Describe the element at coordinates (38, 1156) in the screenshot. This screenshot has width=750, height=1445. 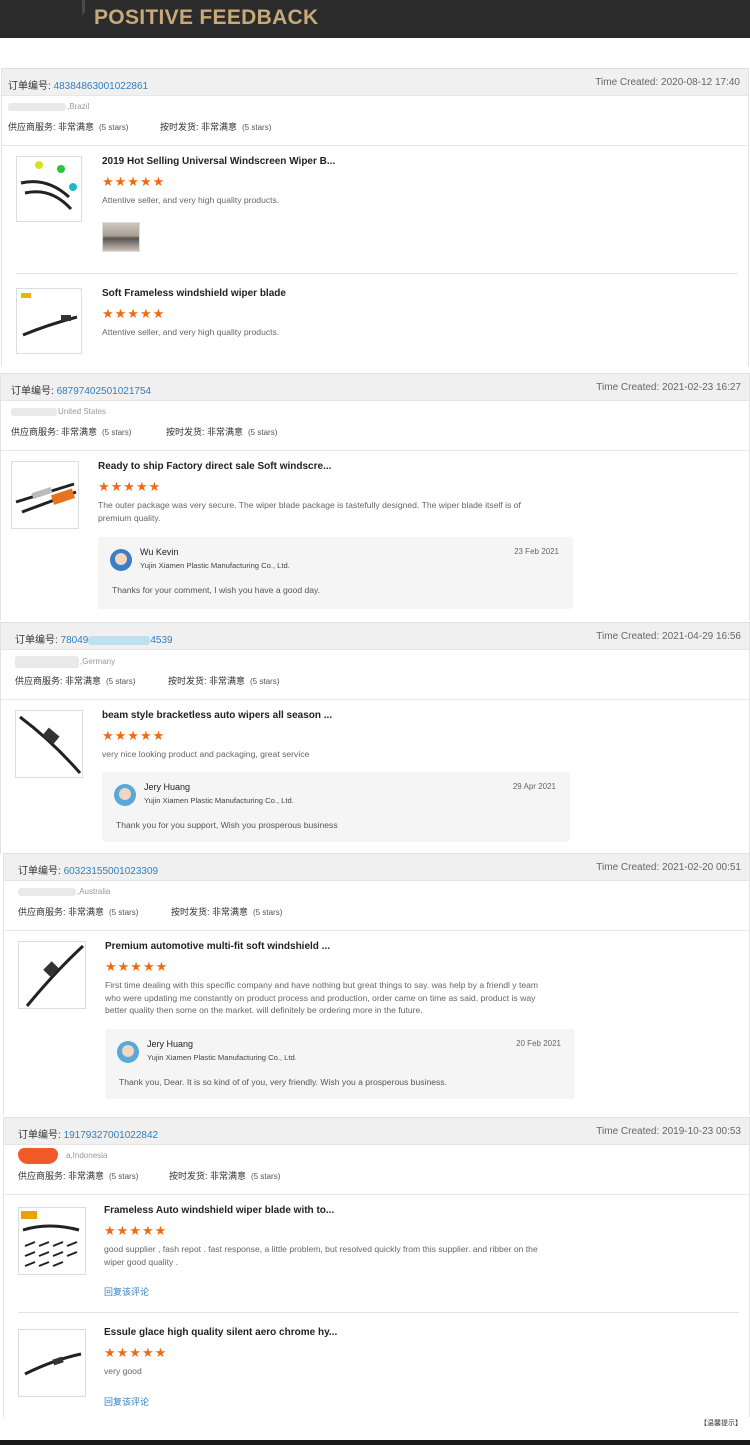
I see `heart-sticker` at that location.